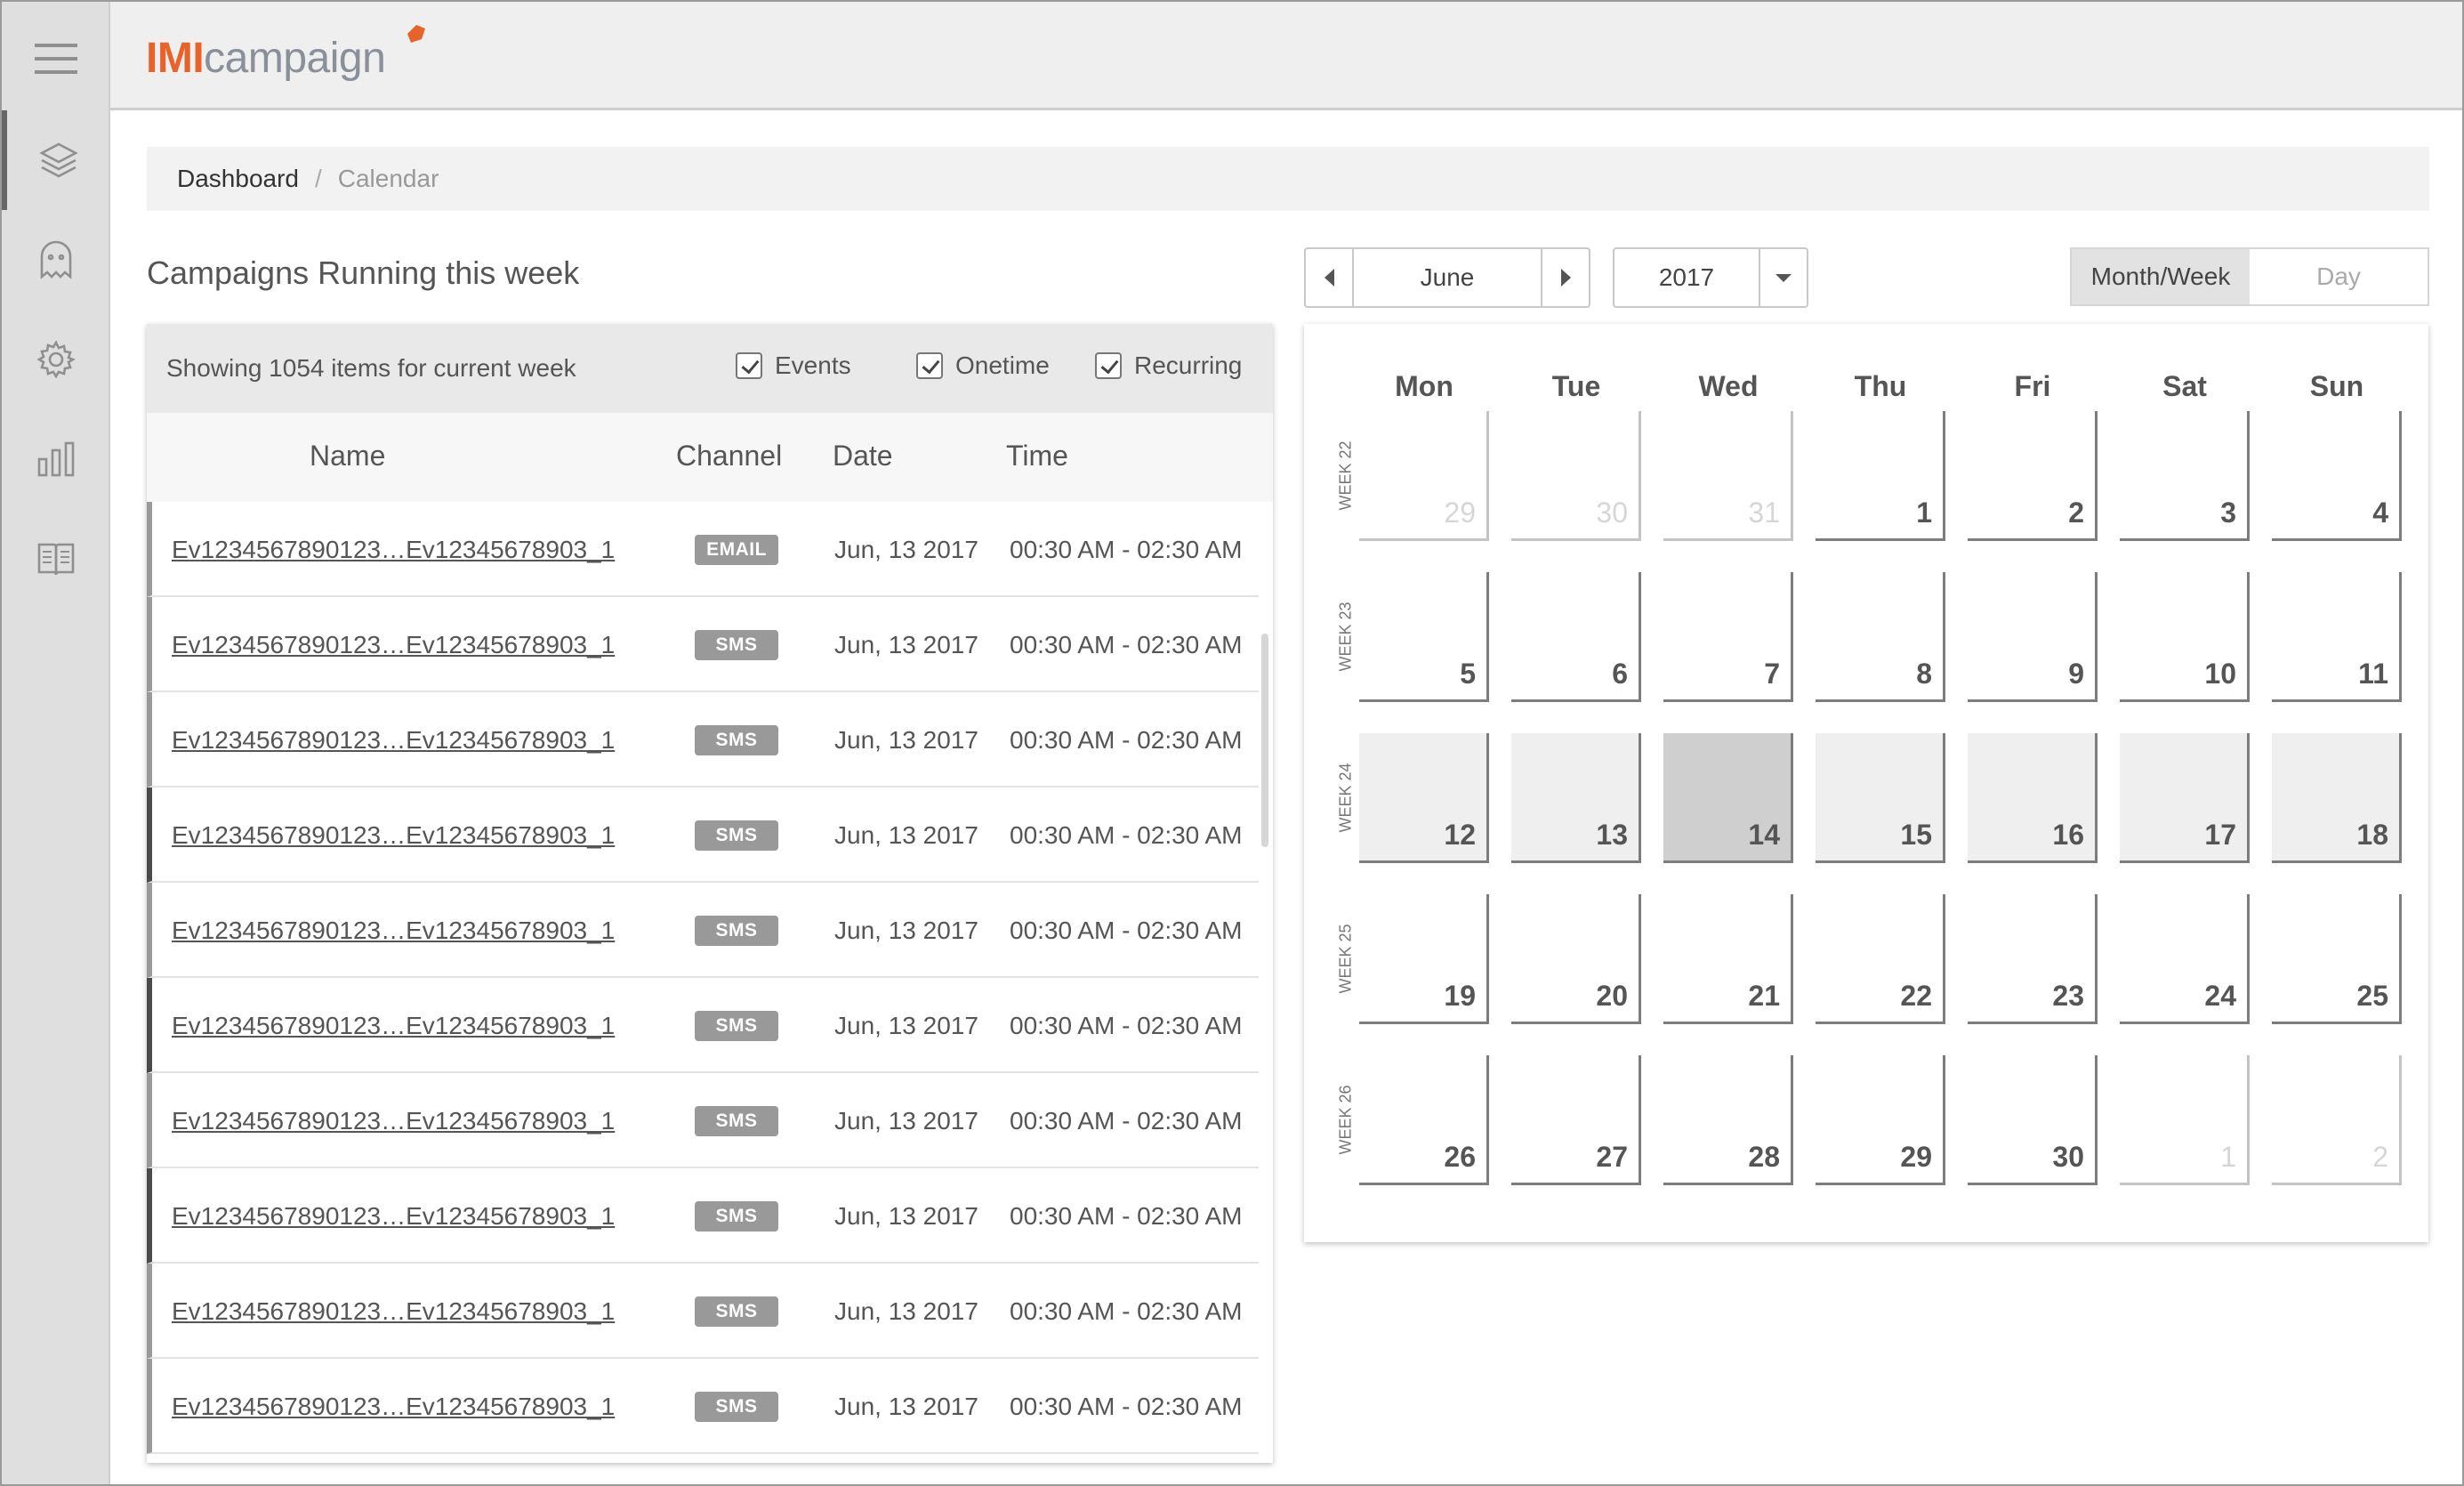  I want to click on day-view-button: Day, so click(2339, 276).